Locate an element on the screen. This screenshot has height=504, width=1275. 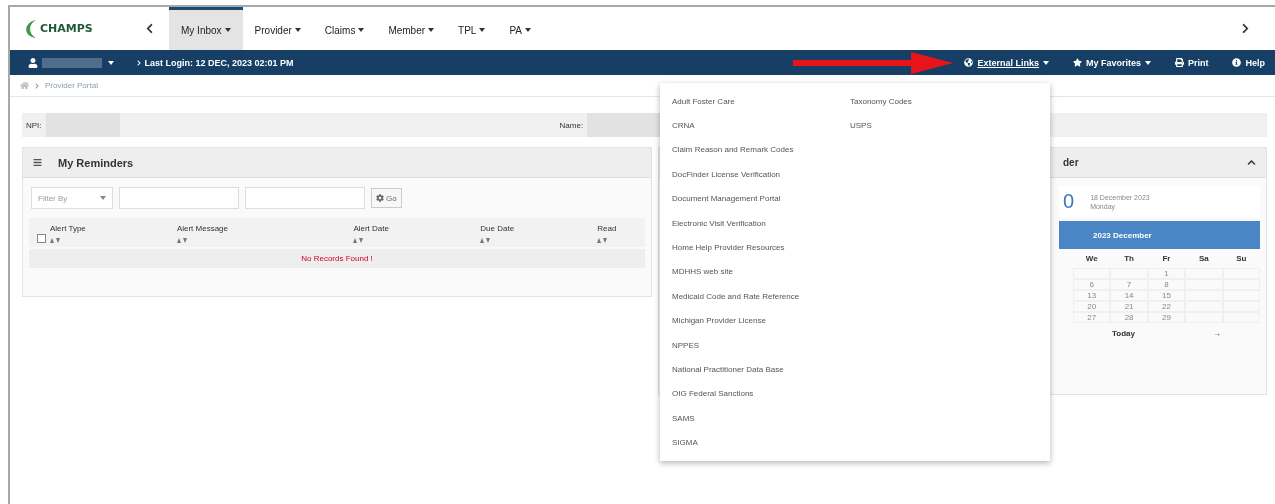
column-header: Due Date is located at coordinates (539, 228).